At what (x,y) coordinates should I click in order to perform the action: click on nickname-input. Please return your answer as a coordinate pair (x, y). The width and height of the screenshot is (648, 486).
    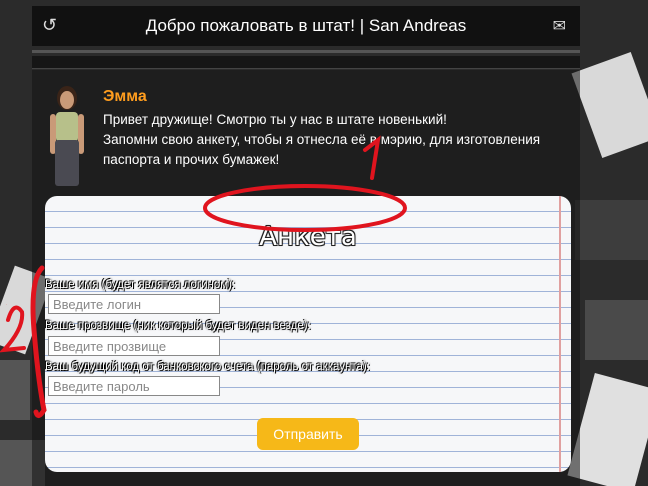
    Looking at the image, I should click on (134, 346).